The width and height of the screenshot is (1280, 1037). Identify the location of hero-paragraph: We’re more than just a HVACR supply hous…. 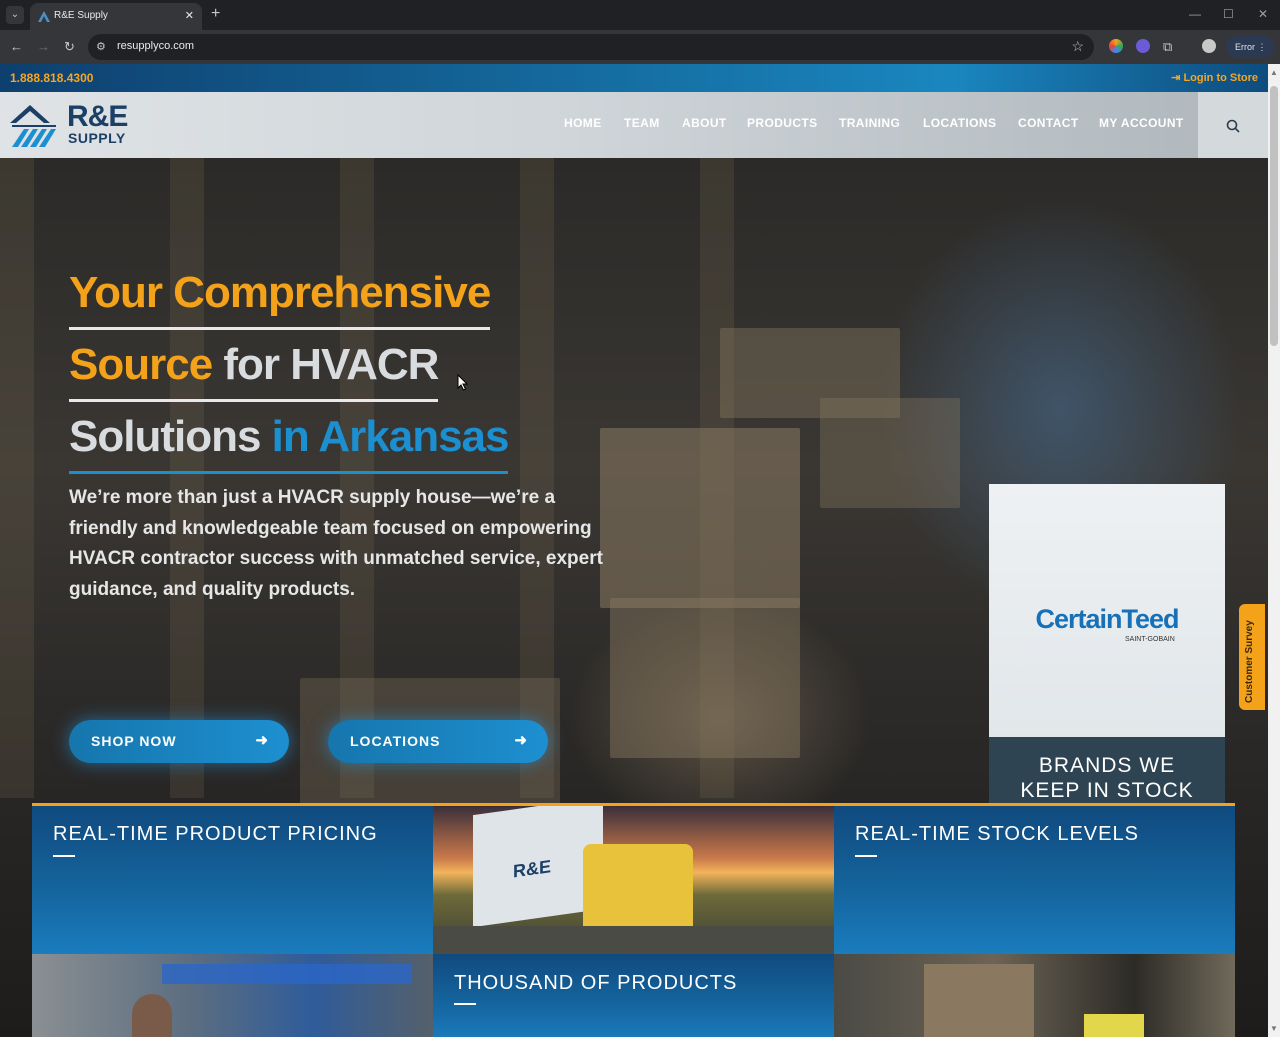
(336, 543).